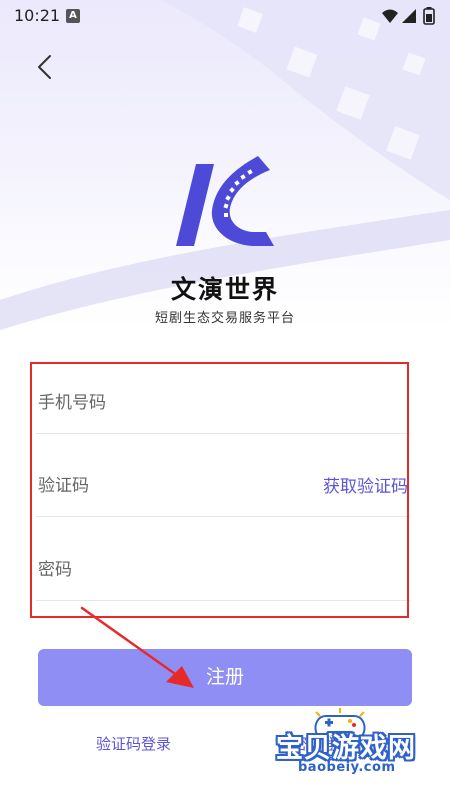 The height and width of the screenshot is (800, 450). I want to click on status-bar: 10:21 A, so click(225, 17).